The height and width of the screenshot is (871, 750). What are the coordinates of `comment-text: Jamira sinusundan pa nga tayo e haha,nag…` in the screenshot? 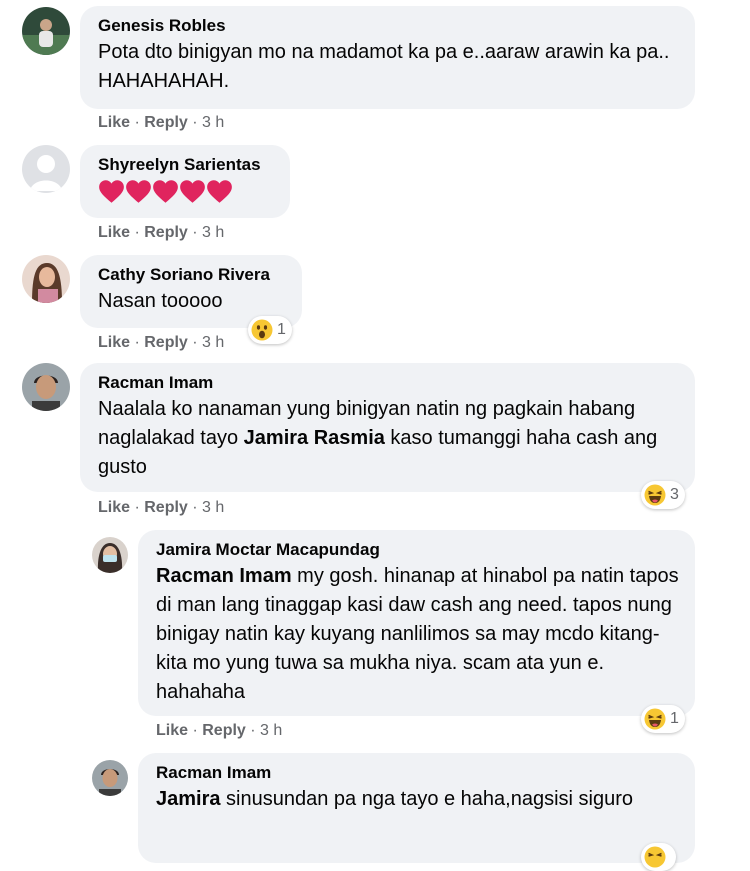 It's located at (417, 799).